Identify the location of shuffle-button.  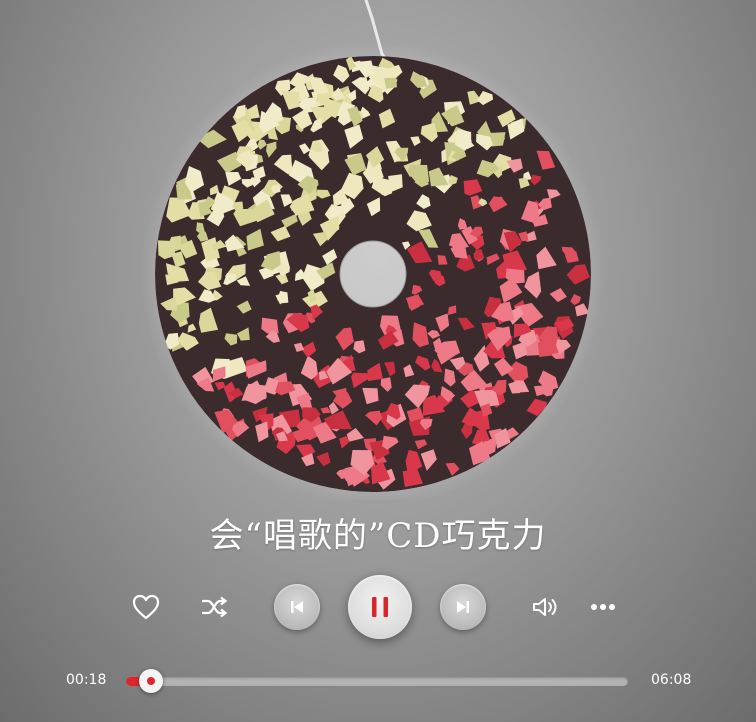
(214, 607).